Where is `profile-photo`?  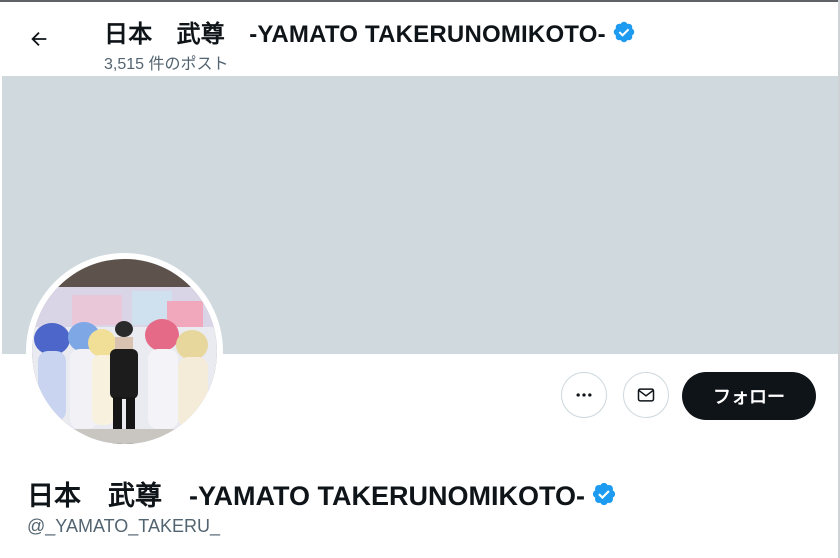 profile-photo is located at coordinates (124, 351).